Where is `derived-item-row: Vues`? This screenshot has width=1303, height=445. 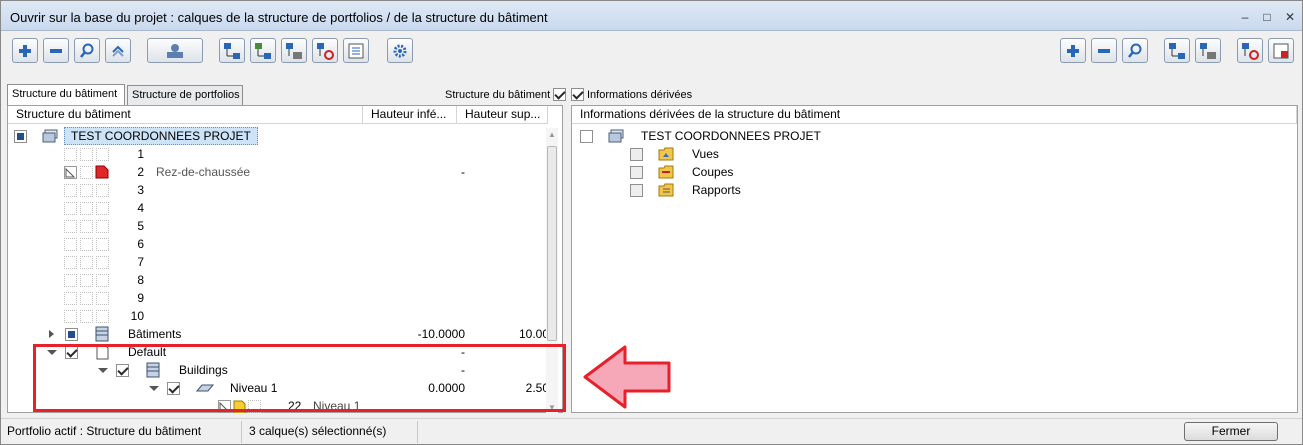
derived-item-row: Vues is located at coordinates (934, 154).